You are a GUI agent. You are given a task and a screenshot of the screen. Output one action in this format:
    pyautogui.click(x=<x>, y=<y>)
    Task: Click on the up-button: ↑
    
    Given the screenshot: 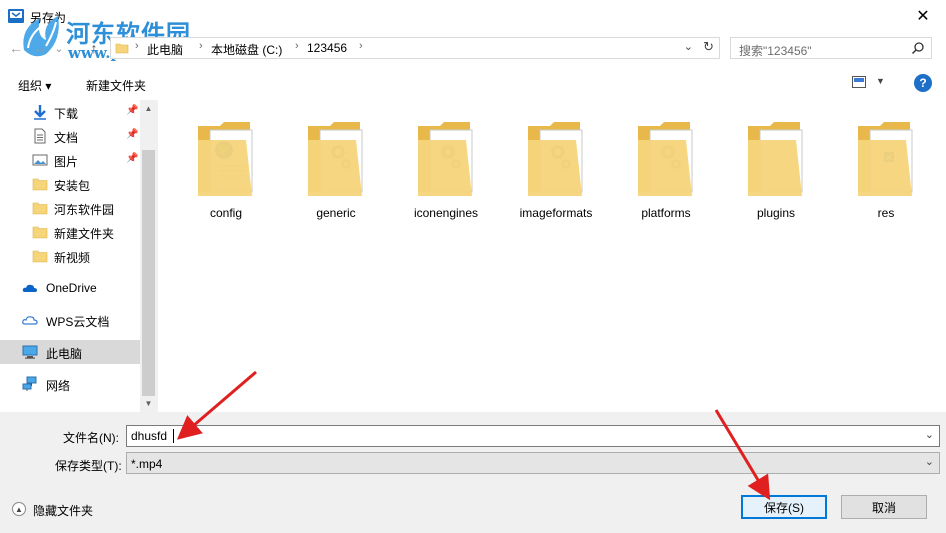 What is the action you would take?
    pyautogui.click(x=94, y=48)
    